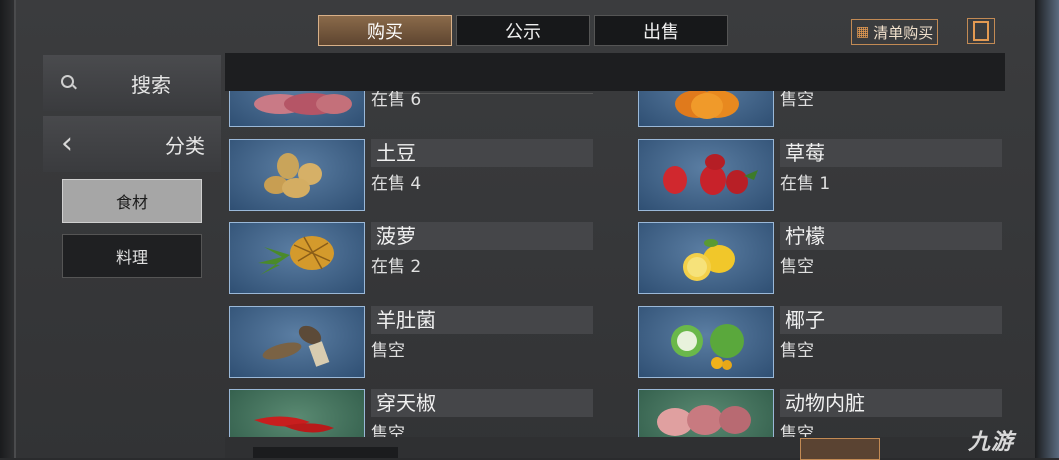  What do you see at coordinates (707, 105) in the screenshot?
I see `pumpkin-icon` at bounding box center [707, 105].